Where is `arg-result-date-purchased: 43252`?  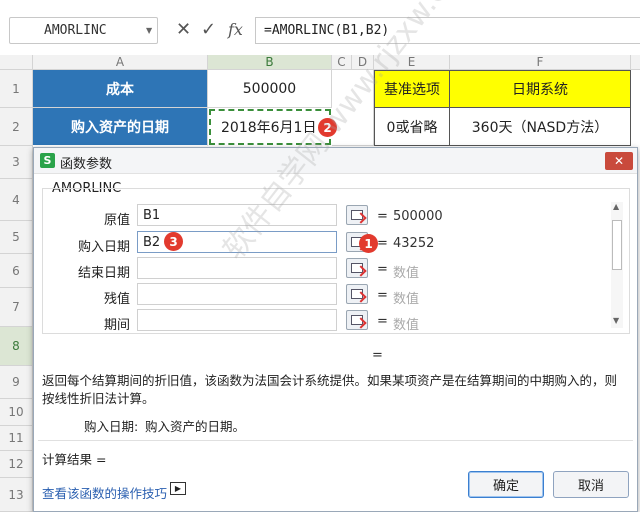 arg-result-date-purchased: 43252 is located at coordinates (414, 243).